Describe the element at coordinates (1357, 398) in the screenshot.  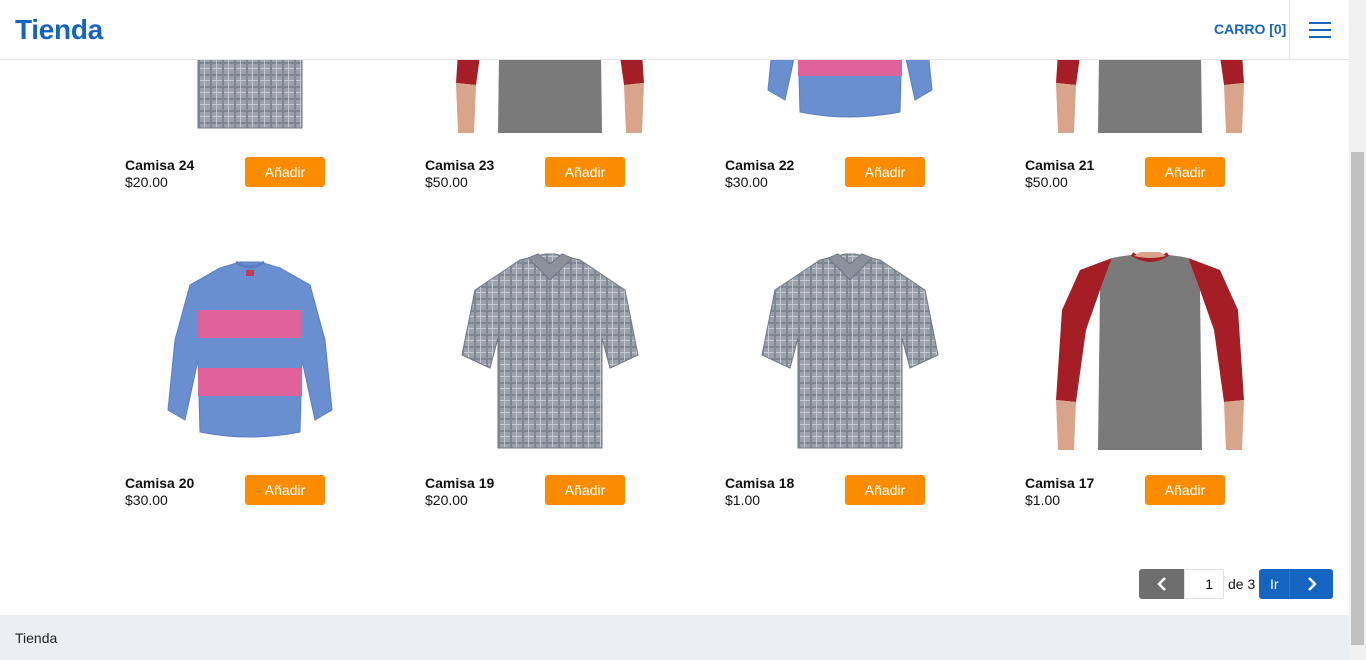
I see `scrollbar-thumb` at that location.